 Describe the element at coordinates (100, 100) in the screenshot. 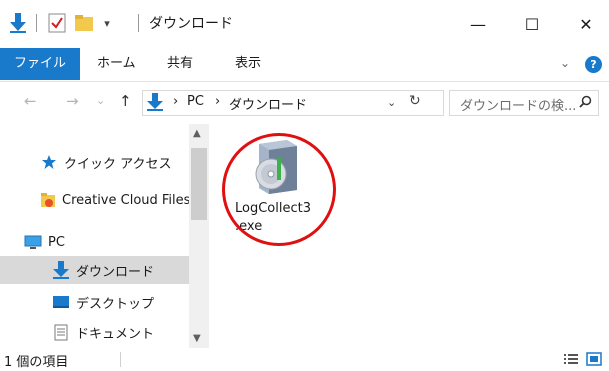

I see `recent-locations-icon: ⌄` at that location.